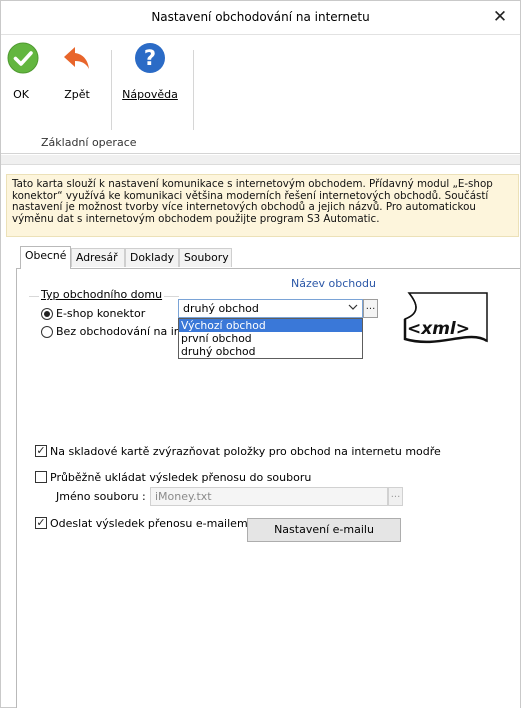  I want to click on send-email-label: Odeslat výsledek přenosu e-mailem, so click(149, 523).